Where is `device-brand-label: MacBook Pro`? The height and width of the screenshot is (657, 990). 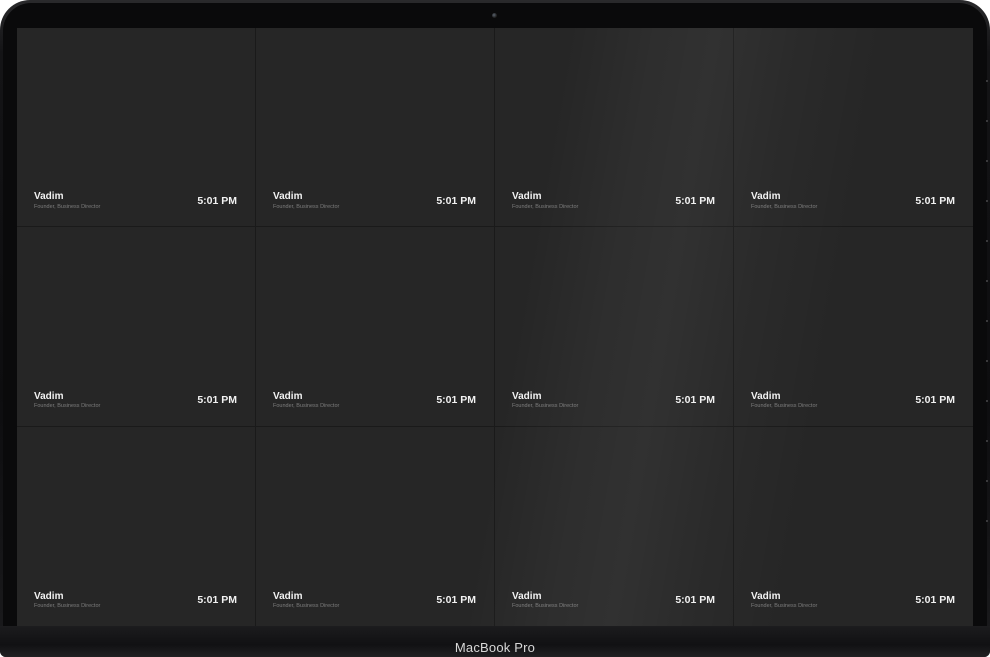 device-brand-label: MacBook Pro is located at coordinates (495, 647).